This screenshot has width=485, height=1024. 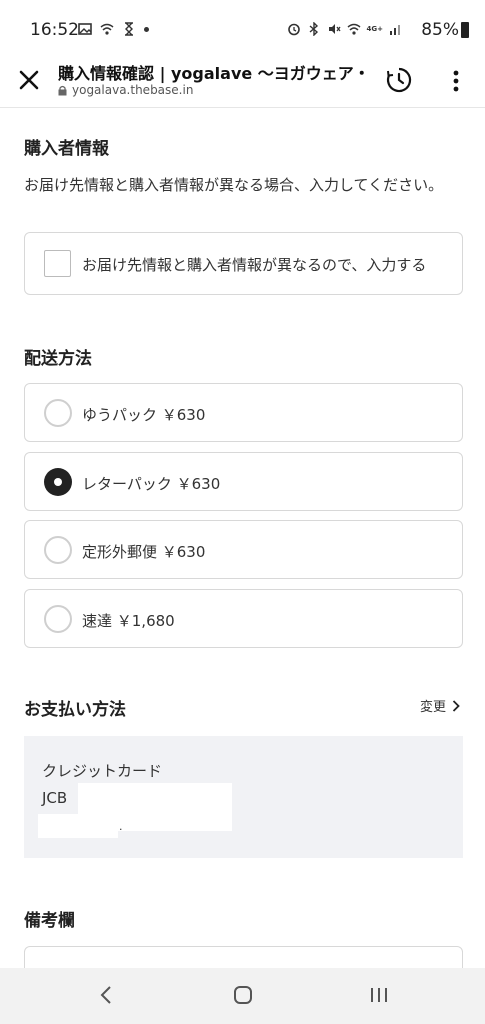 I want to click on payment-method: クレジットカード, so click(x=102, y=771).